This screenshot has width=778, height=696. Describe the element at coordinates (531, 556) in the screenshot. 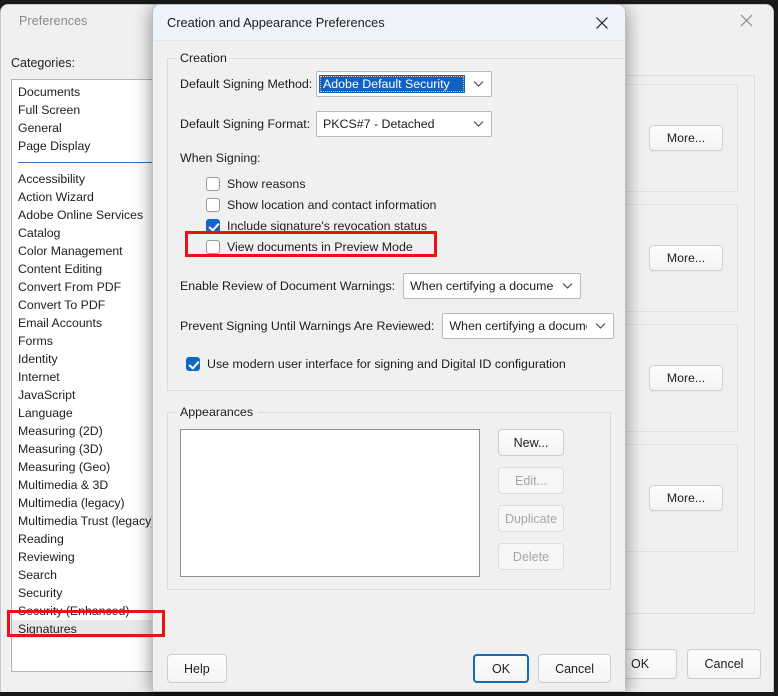

I see `appearance-delete-button: Delete` at that location.